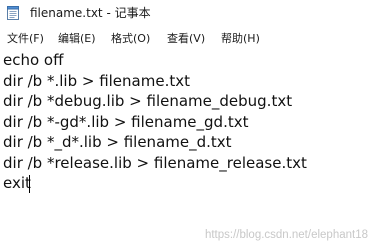 This screenshot has width=376, height=251. What do you see at coordinates (117, 142) in the screenshot?
I see `text-line-dir-d: dir /b *_d*.lib > filename_d.txt` at bounding box center [117, 142].